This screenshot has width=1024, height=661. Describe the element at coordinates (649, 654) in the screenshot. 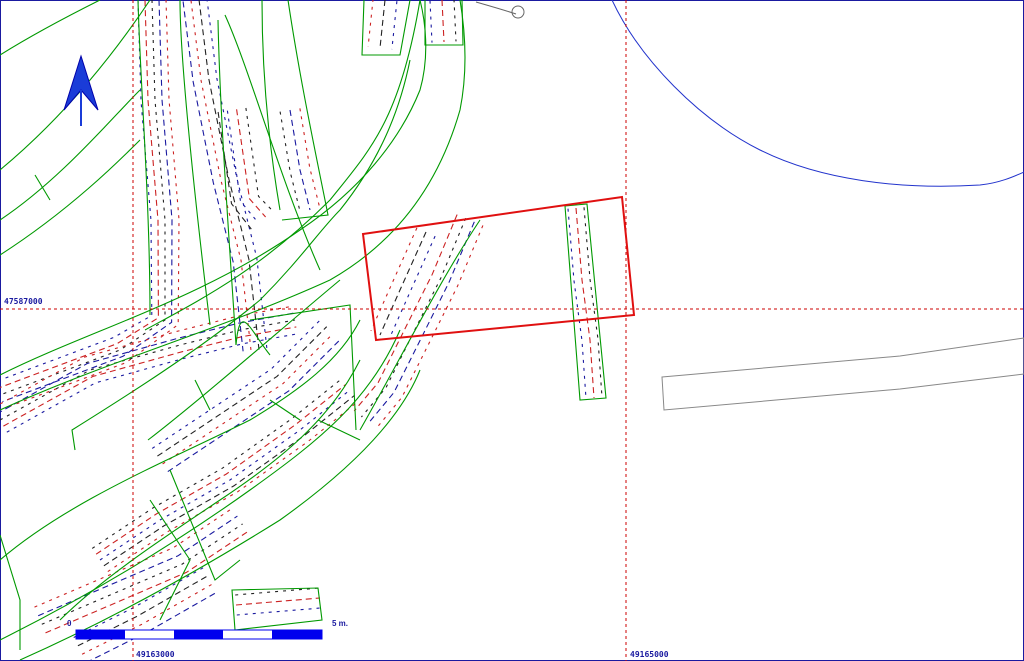

I see `easting-label-right: 49165000` at that location.